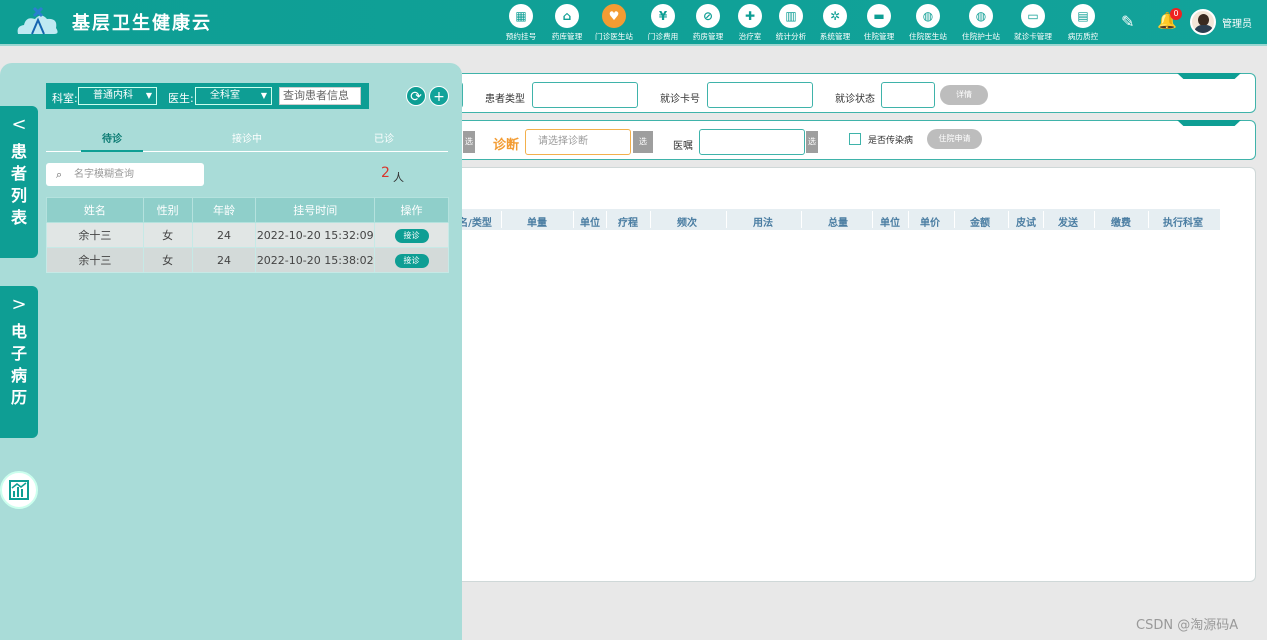 Image resolution: width=1267 pixels, height=640 pixels. What do you see at coordinates (18, 217) in the screenshot?
I see `side-tab-char: 表` at bounding box center [18, 217].